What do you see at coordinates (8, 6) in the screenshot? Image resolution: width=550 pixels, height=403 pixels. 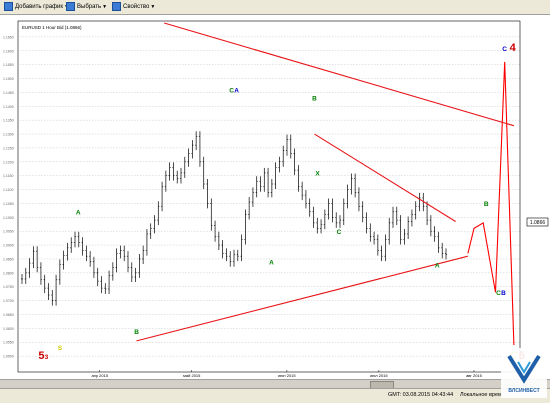 I see `chart-add-icon` at bounding box center [8, 6].